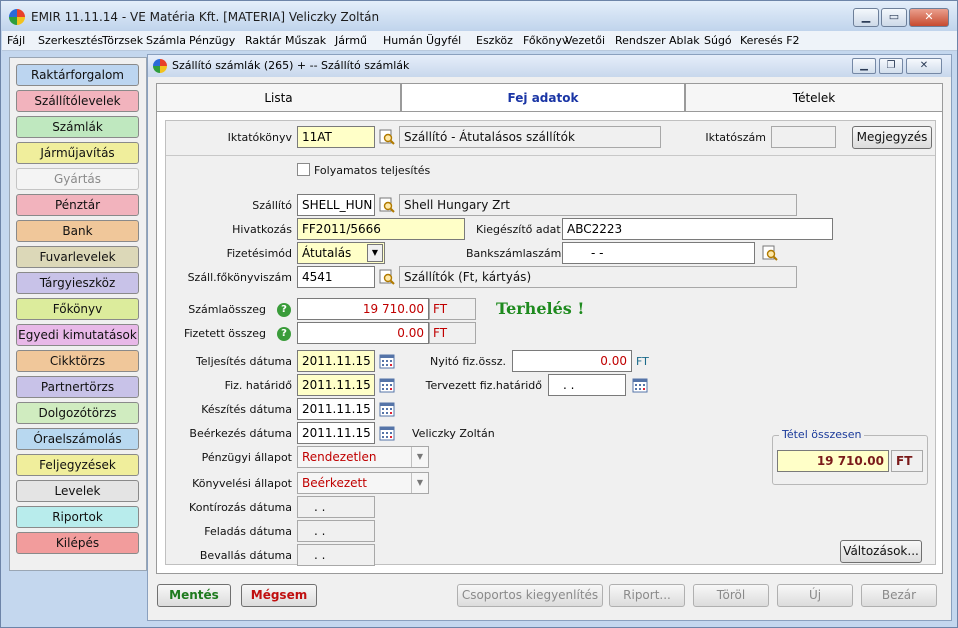 This screenshot has width=958, height=628. What do you see at coordinates (387, 361) in the screenshot?
I see `teljesites-calendar-icon` at bounding box center [387, 361].